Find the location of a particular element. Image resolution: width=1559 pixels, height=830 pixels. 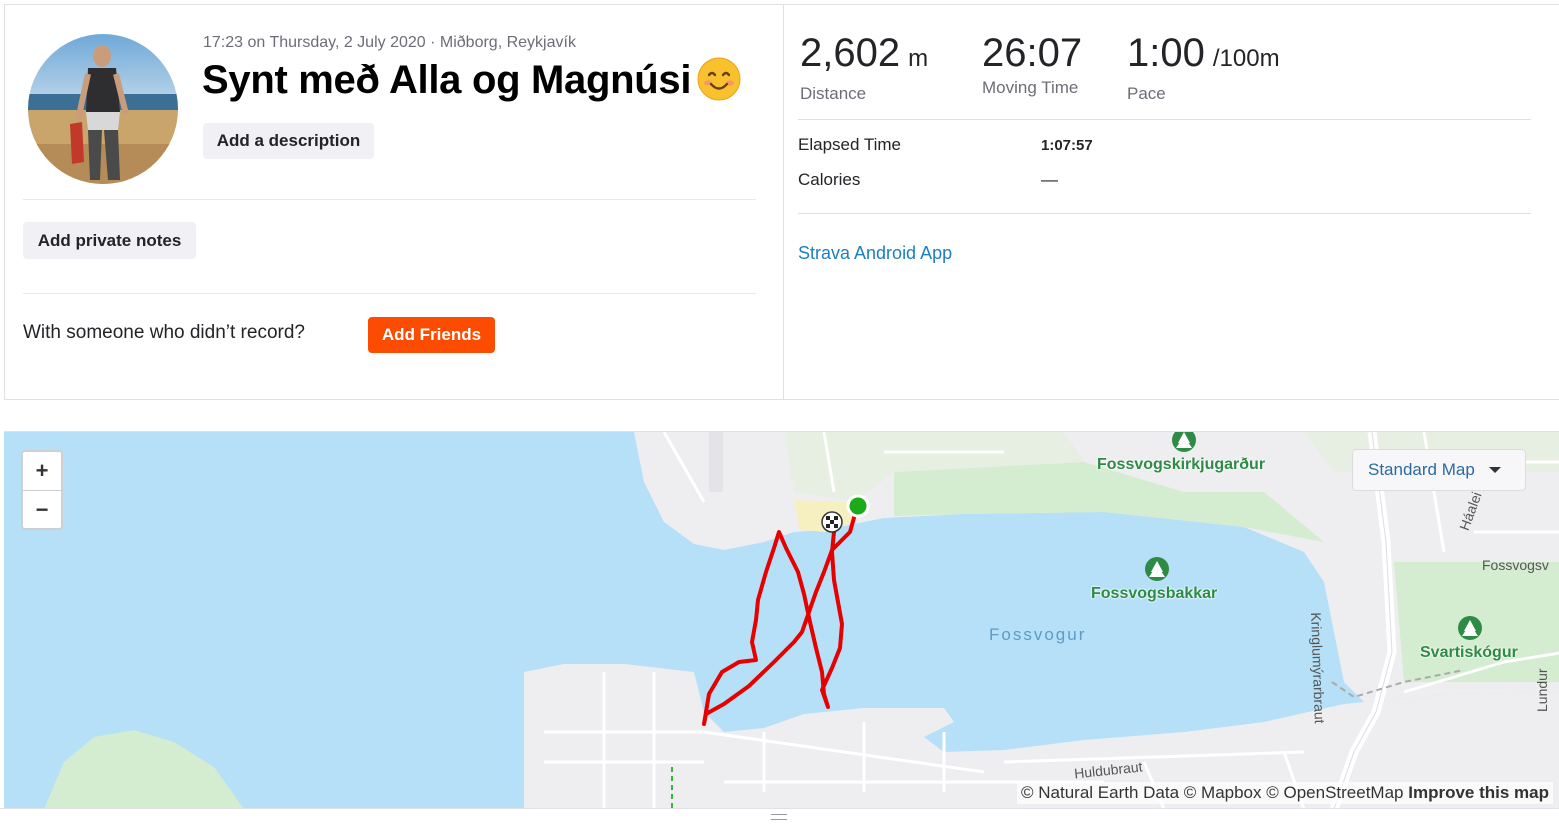

card-divider is located at coordinates (783, 202).